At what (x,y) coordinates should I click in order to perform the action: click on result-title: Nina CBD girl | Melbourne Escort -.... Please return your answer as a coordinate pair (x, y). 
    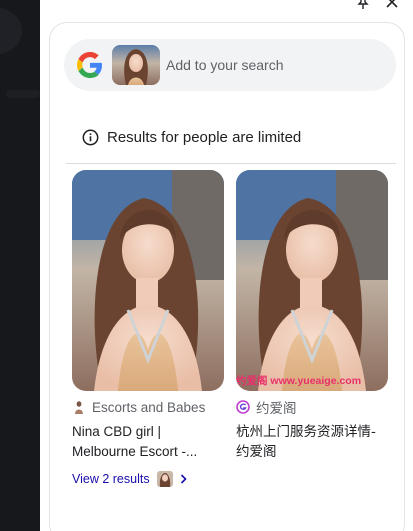
    Looking at the image, I should click on (148, 442).